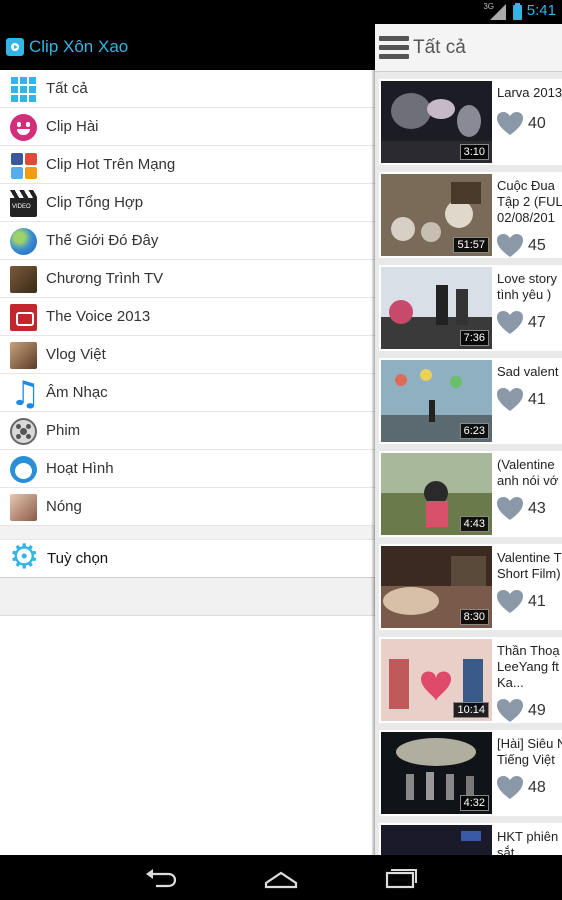  What do you see at coordinates (23, 203) in the screenshot?
I see `clapperboard-icon` at bounding box center [23, 203].